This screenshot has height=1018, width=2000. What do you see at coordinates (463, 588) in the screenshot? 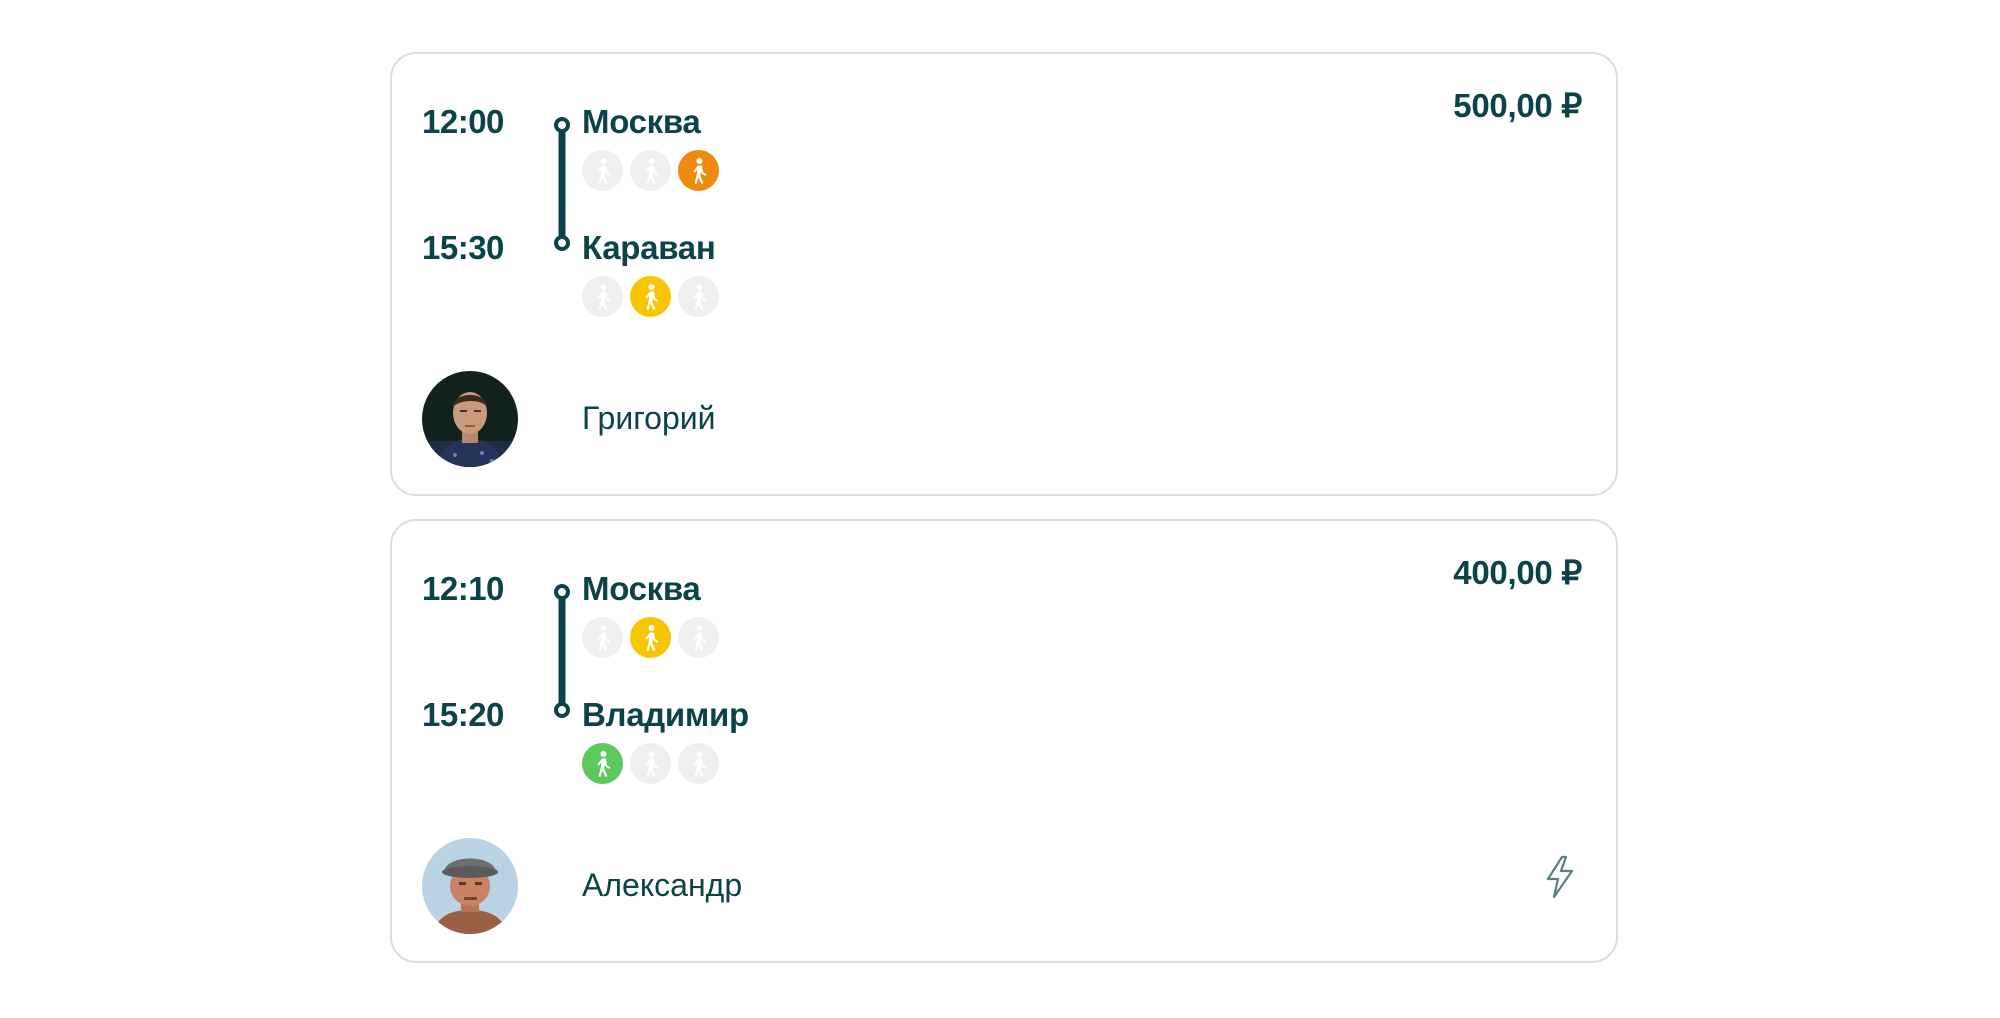
I see `departure-time: 12:10` at bounding box center [463, 588].